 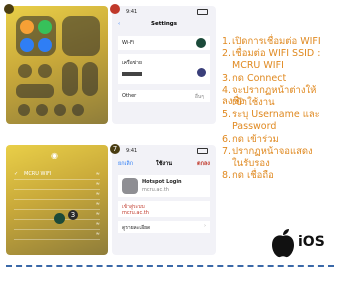 What do you see at coordinates (201, 72) in the screenshot?
I see `info-icon` at bounding box center [201, 72].